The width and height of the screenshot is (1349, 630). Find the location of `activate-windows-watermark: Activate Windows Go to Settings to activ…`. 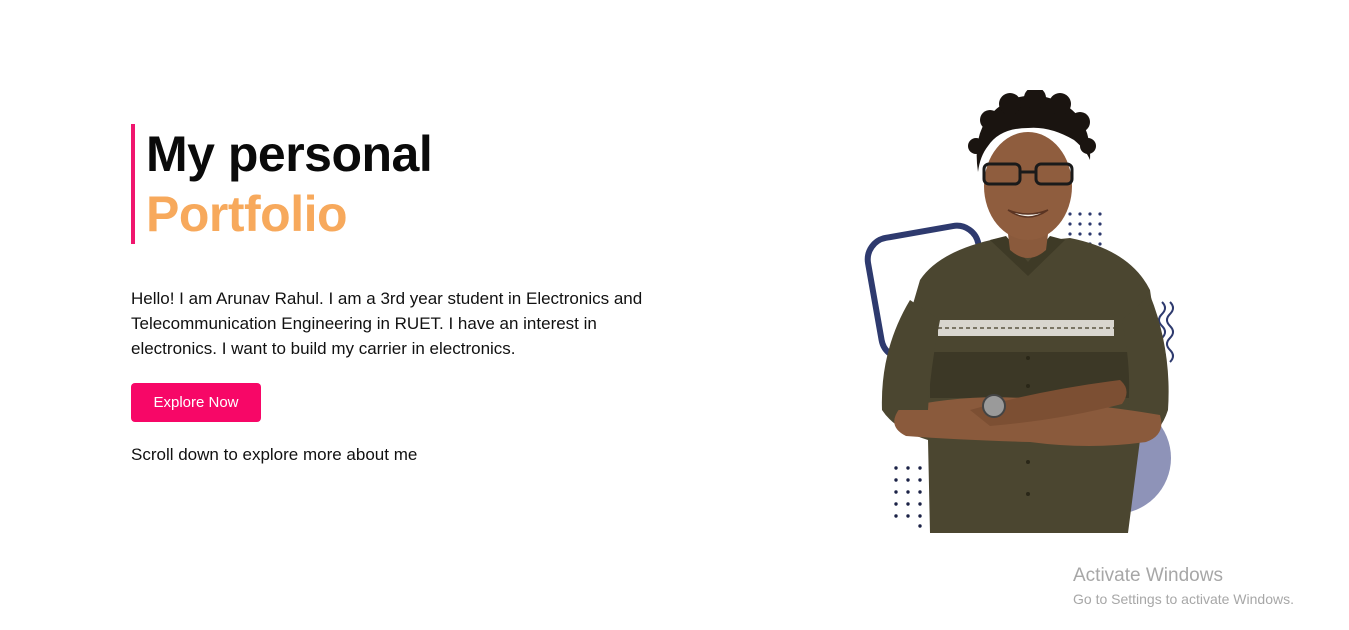

activate-windows-watermark: Activate Windows Go to Settings to activ… is located at coordinates (1183, 587).